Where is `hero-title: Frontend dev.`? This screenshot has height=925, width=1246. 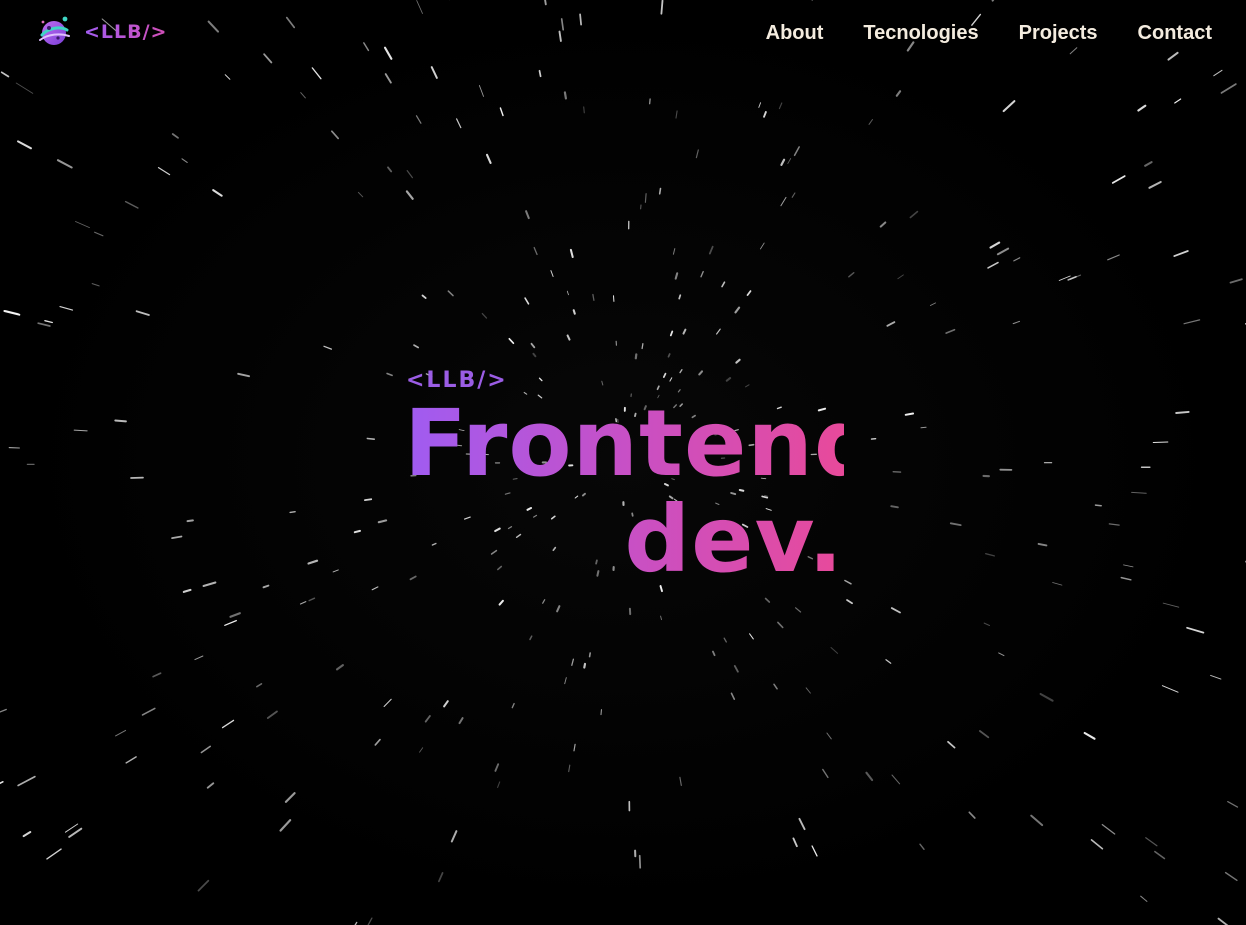
hero-title: Frontend dev. is located at coordinates (624, 492).